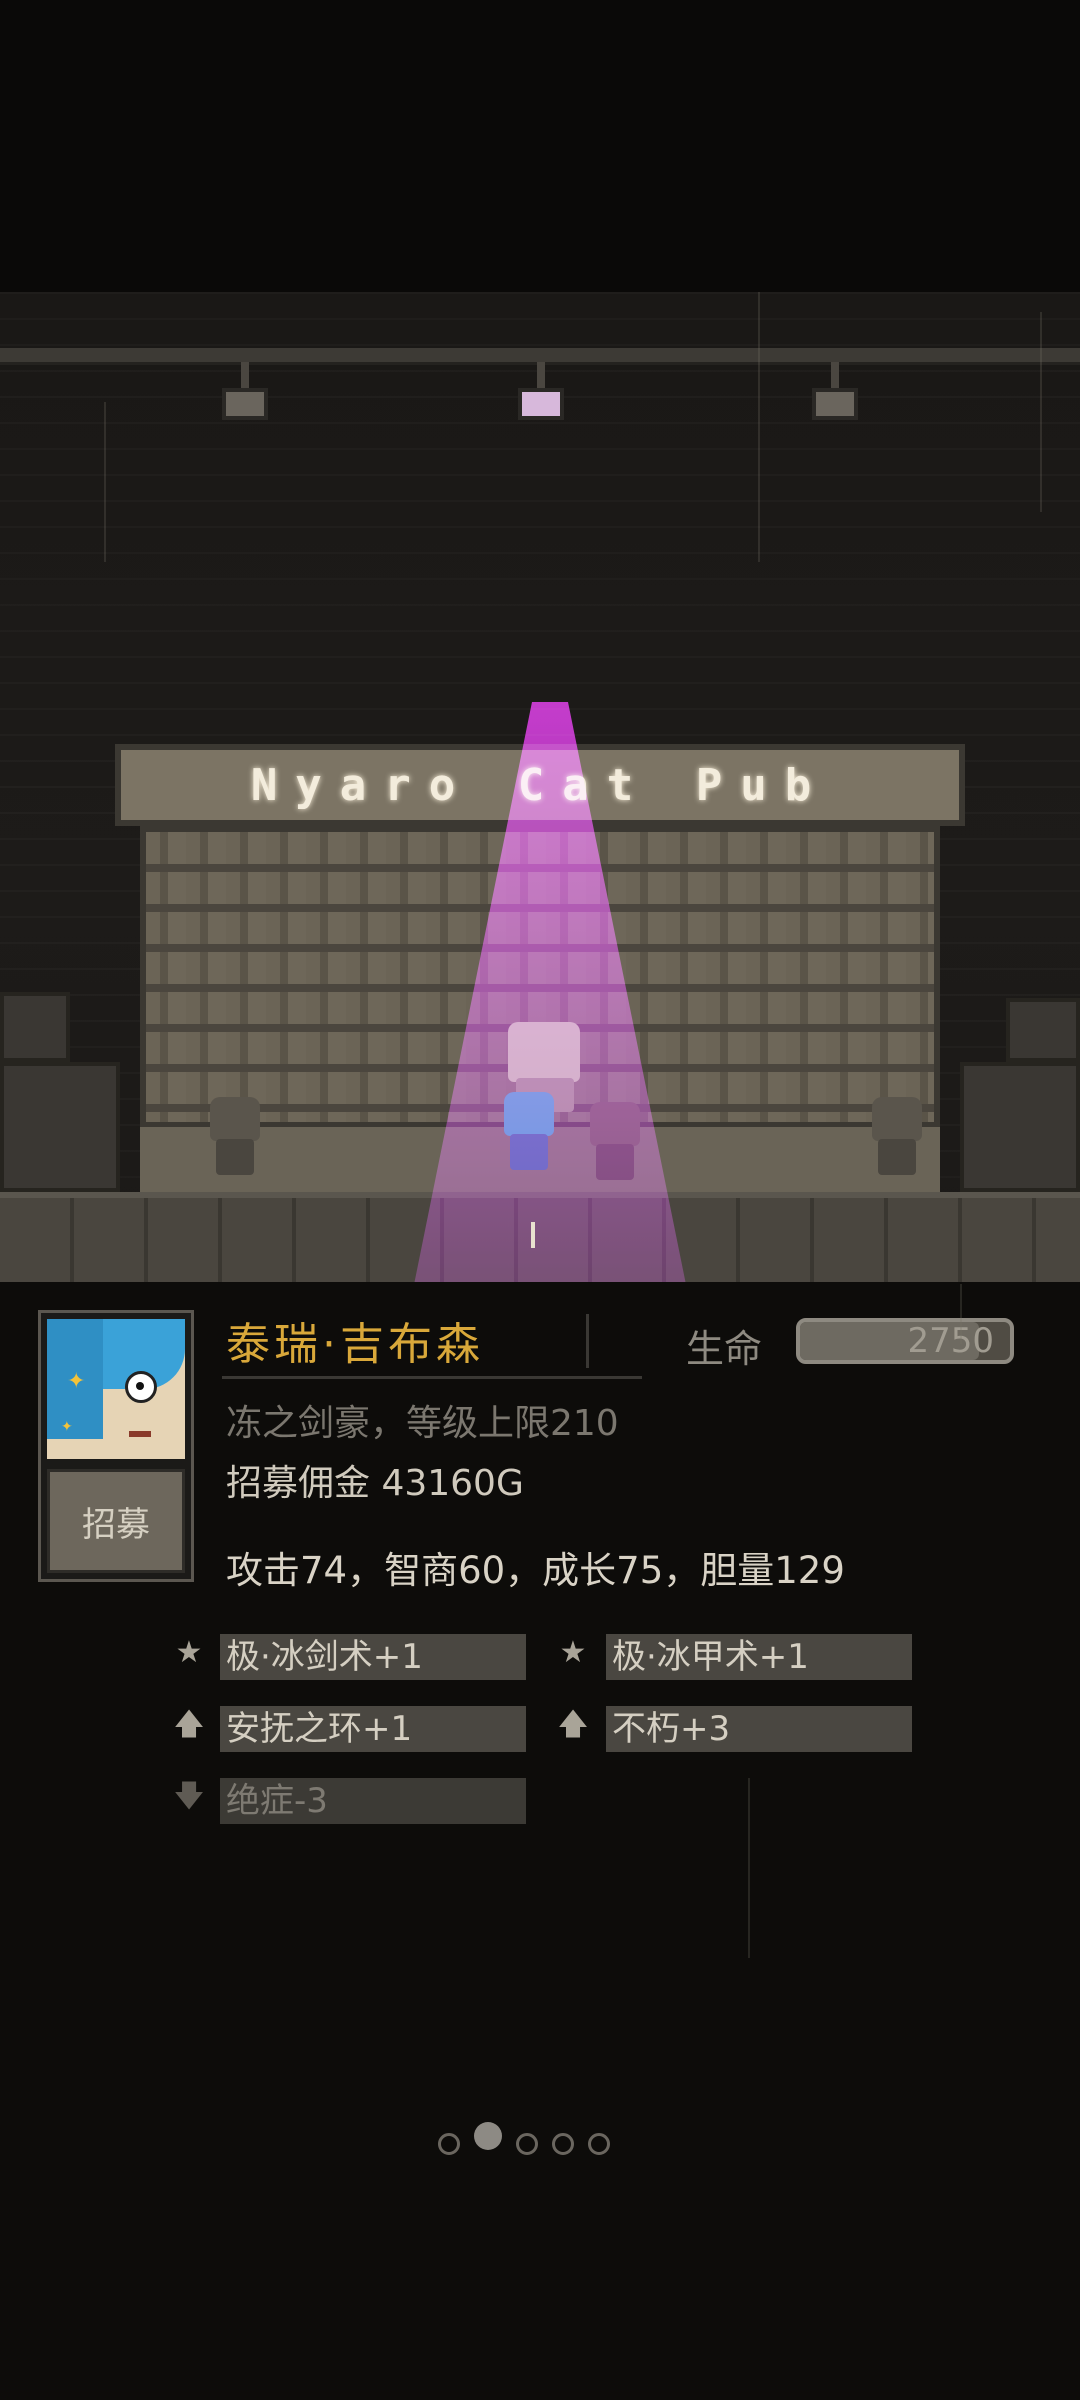 Image resolution: width=1080 pixels, height=2400 pixels. Describe the element at coordinates (535, 1570) in the screenshot. I see `hero-stats: 攻击74，智商60，成长75，胆量129` at that location.